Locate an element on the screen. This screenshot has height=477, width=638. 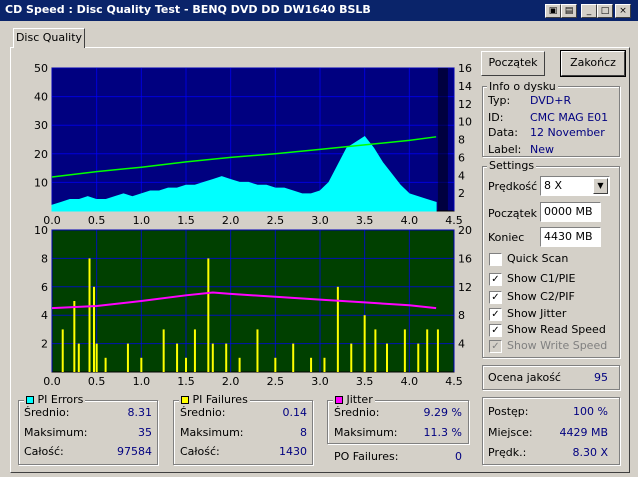
checkbox-label-3: Show Jitter is located at coordinates (536, 313).